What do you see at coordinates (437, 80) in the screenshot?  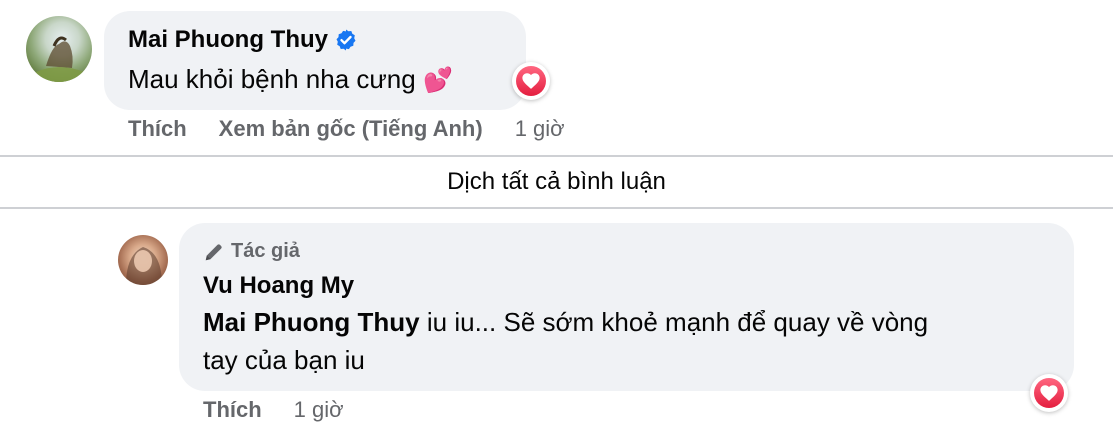 I see `two-hearts-emoji: 💕` at bounding box center [437, 80].